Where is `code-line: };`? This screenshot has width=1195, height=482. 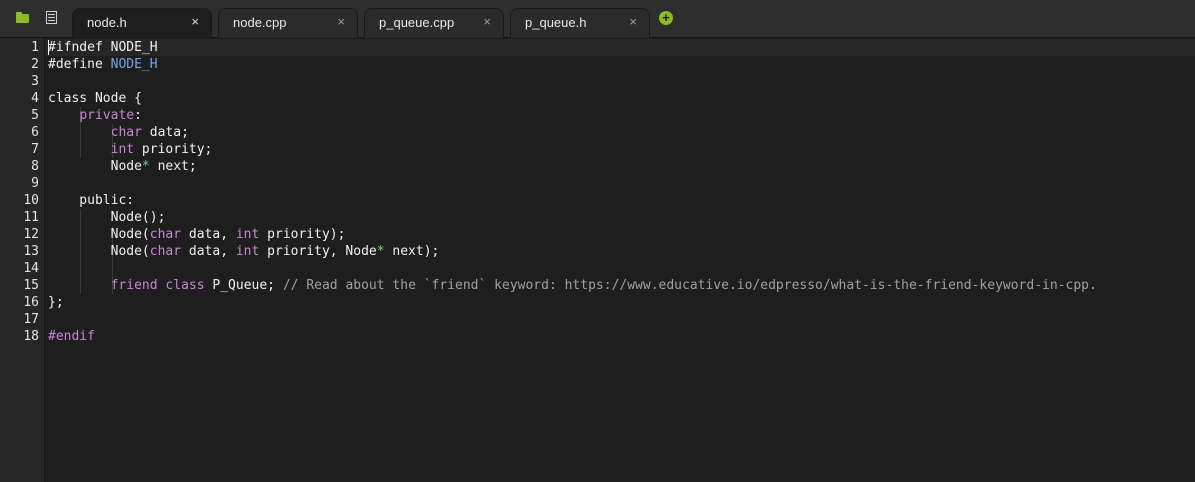
code-line: }; is located at coordinates (56, 302).